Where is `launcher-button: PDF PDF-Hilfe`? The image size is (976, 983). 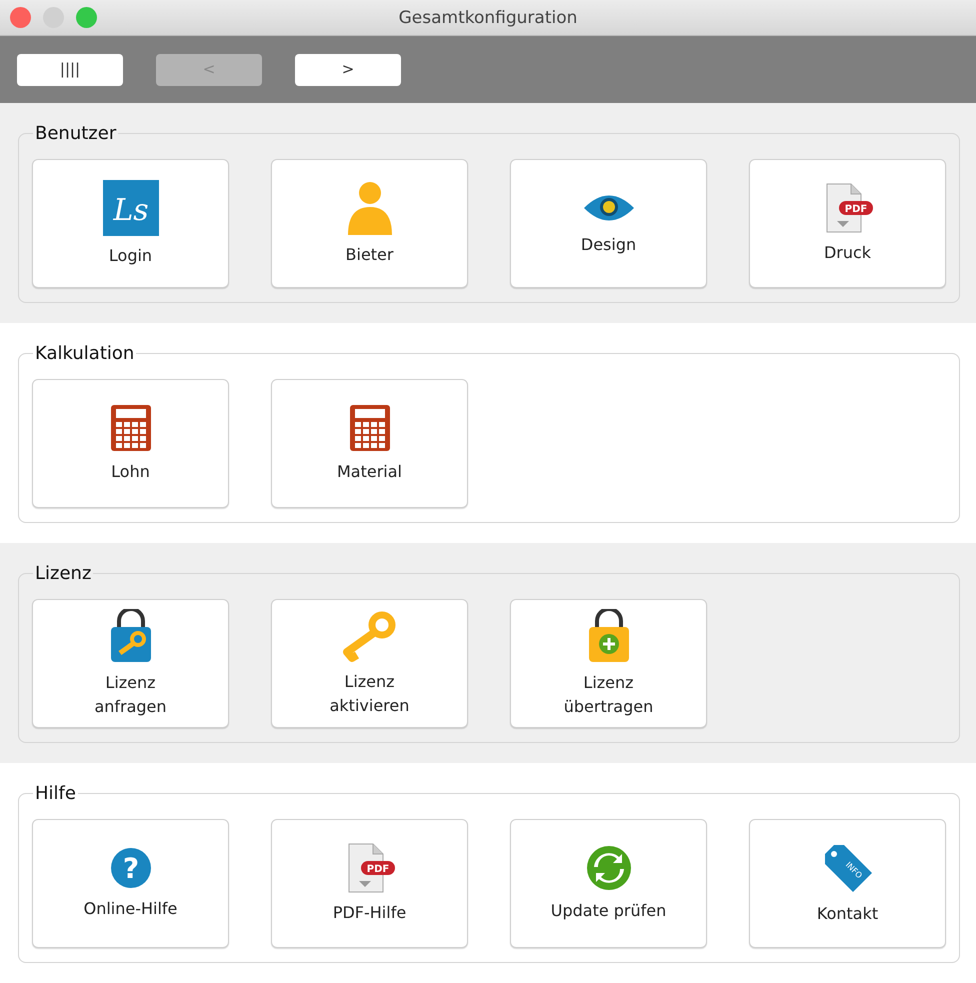
launcher-button: PDF PDF-Hilfe is located at coordinates (369, 883).